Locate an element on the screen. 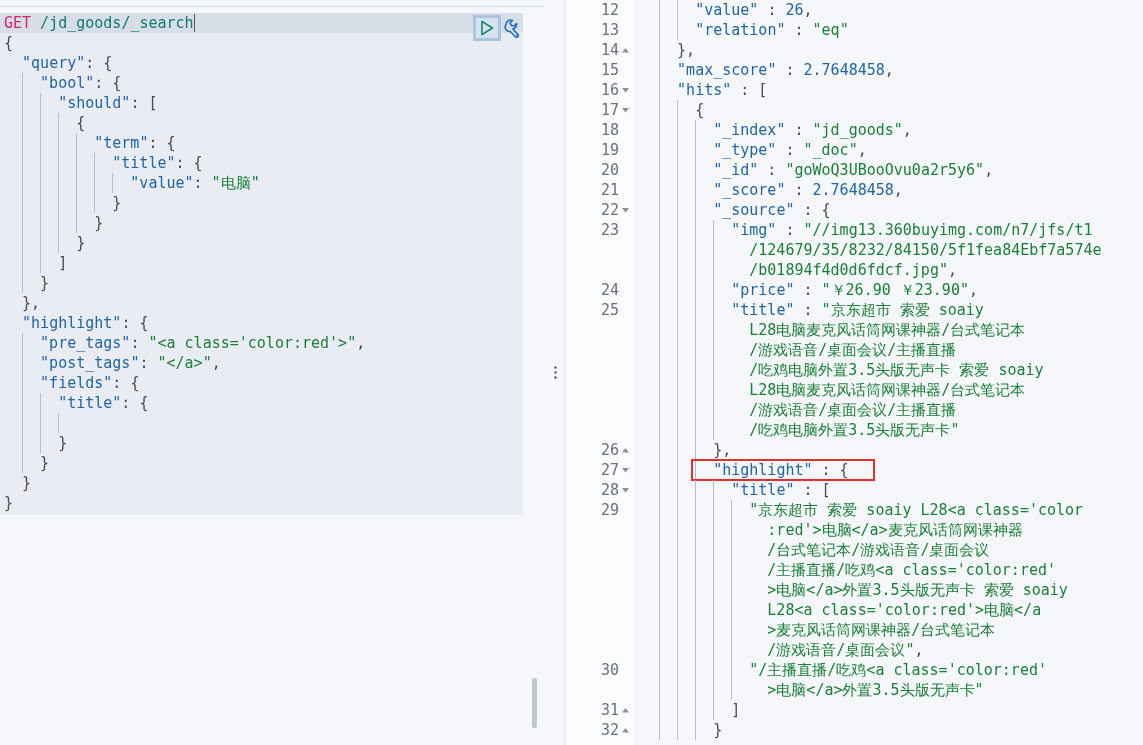 The height and width of the screenshot is (745, 1143). http-method: GET is located at coordinates (18, 23).